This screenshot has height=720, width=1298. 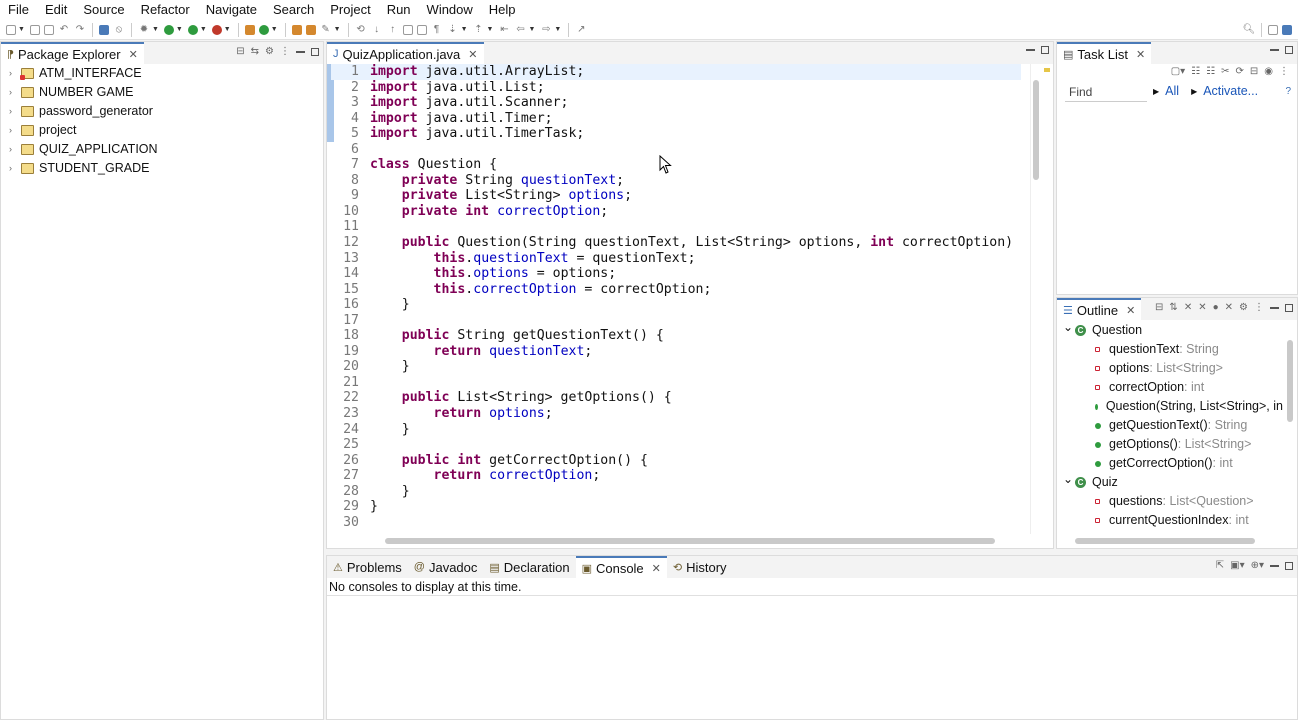 What do you see at coordinates (1170, 330) in the screenshot?
I see `outline-item: ⌄ C Question` at bounding box center [1170, 330].